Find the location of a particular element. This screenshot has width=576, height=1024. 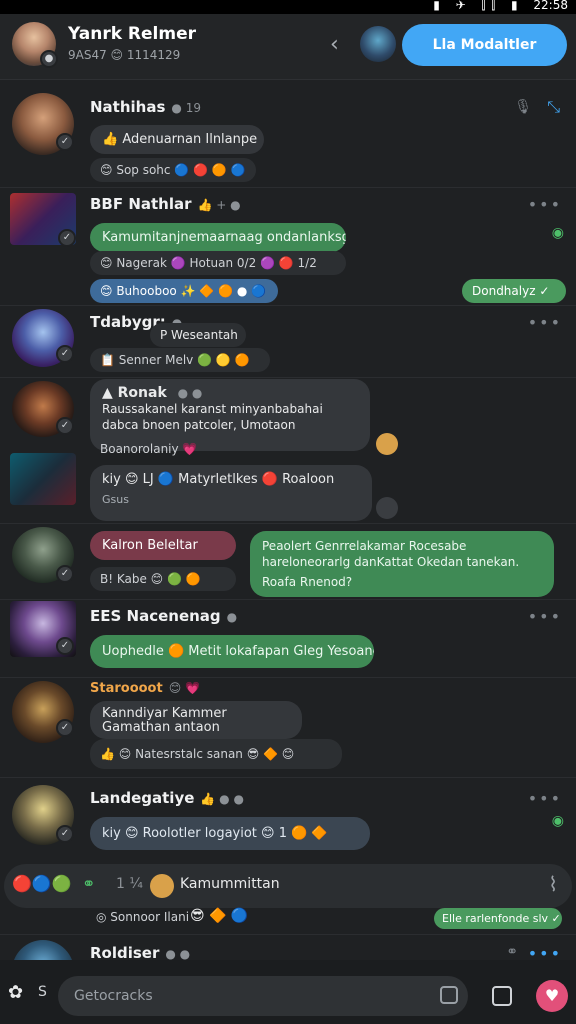

sender-name: Staroooot is located at coordinates (126, 688).